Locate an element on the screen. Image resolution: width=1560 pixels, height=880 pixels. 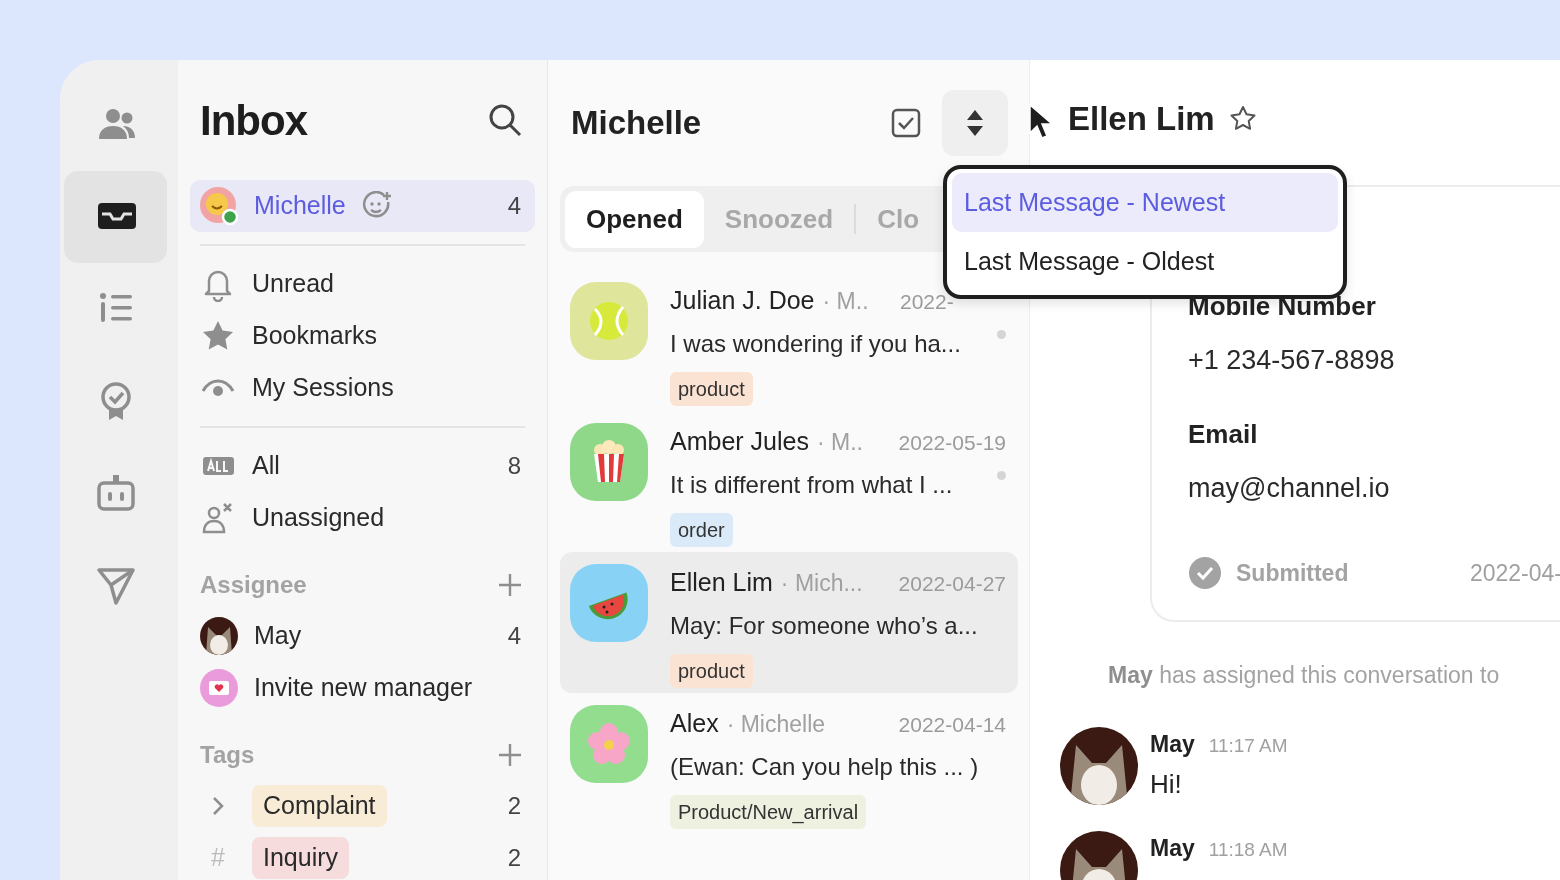
section-title: Assignee is located at coordinates (253, 585).